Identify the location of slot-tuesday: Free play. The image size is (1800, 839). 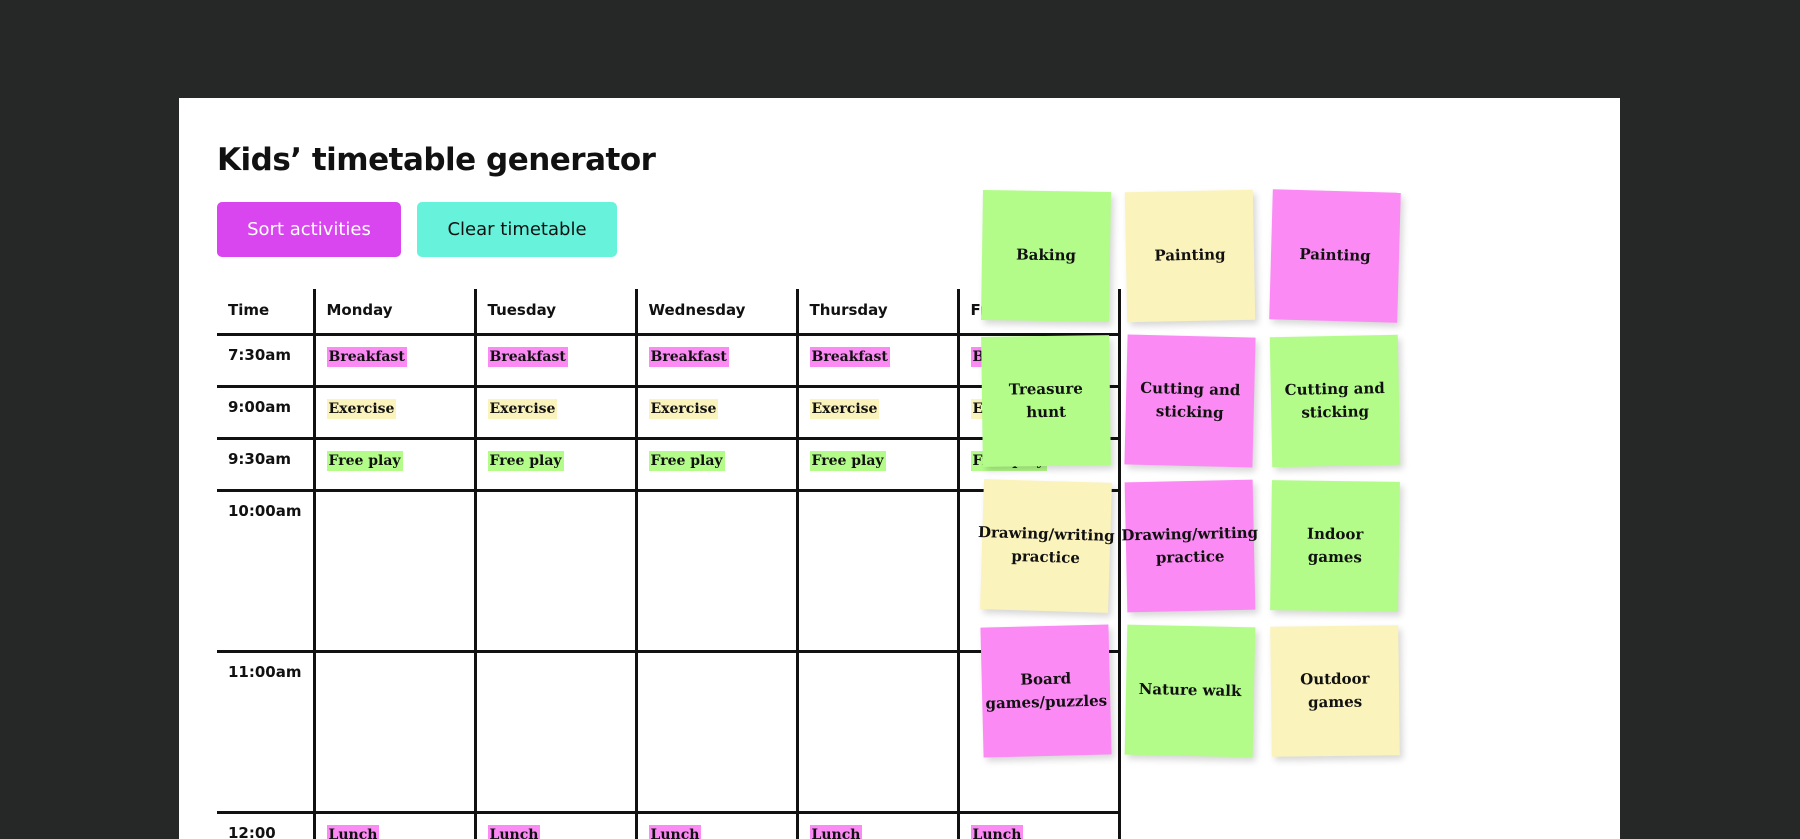
(555, 464).